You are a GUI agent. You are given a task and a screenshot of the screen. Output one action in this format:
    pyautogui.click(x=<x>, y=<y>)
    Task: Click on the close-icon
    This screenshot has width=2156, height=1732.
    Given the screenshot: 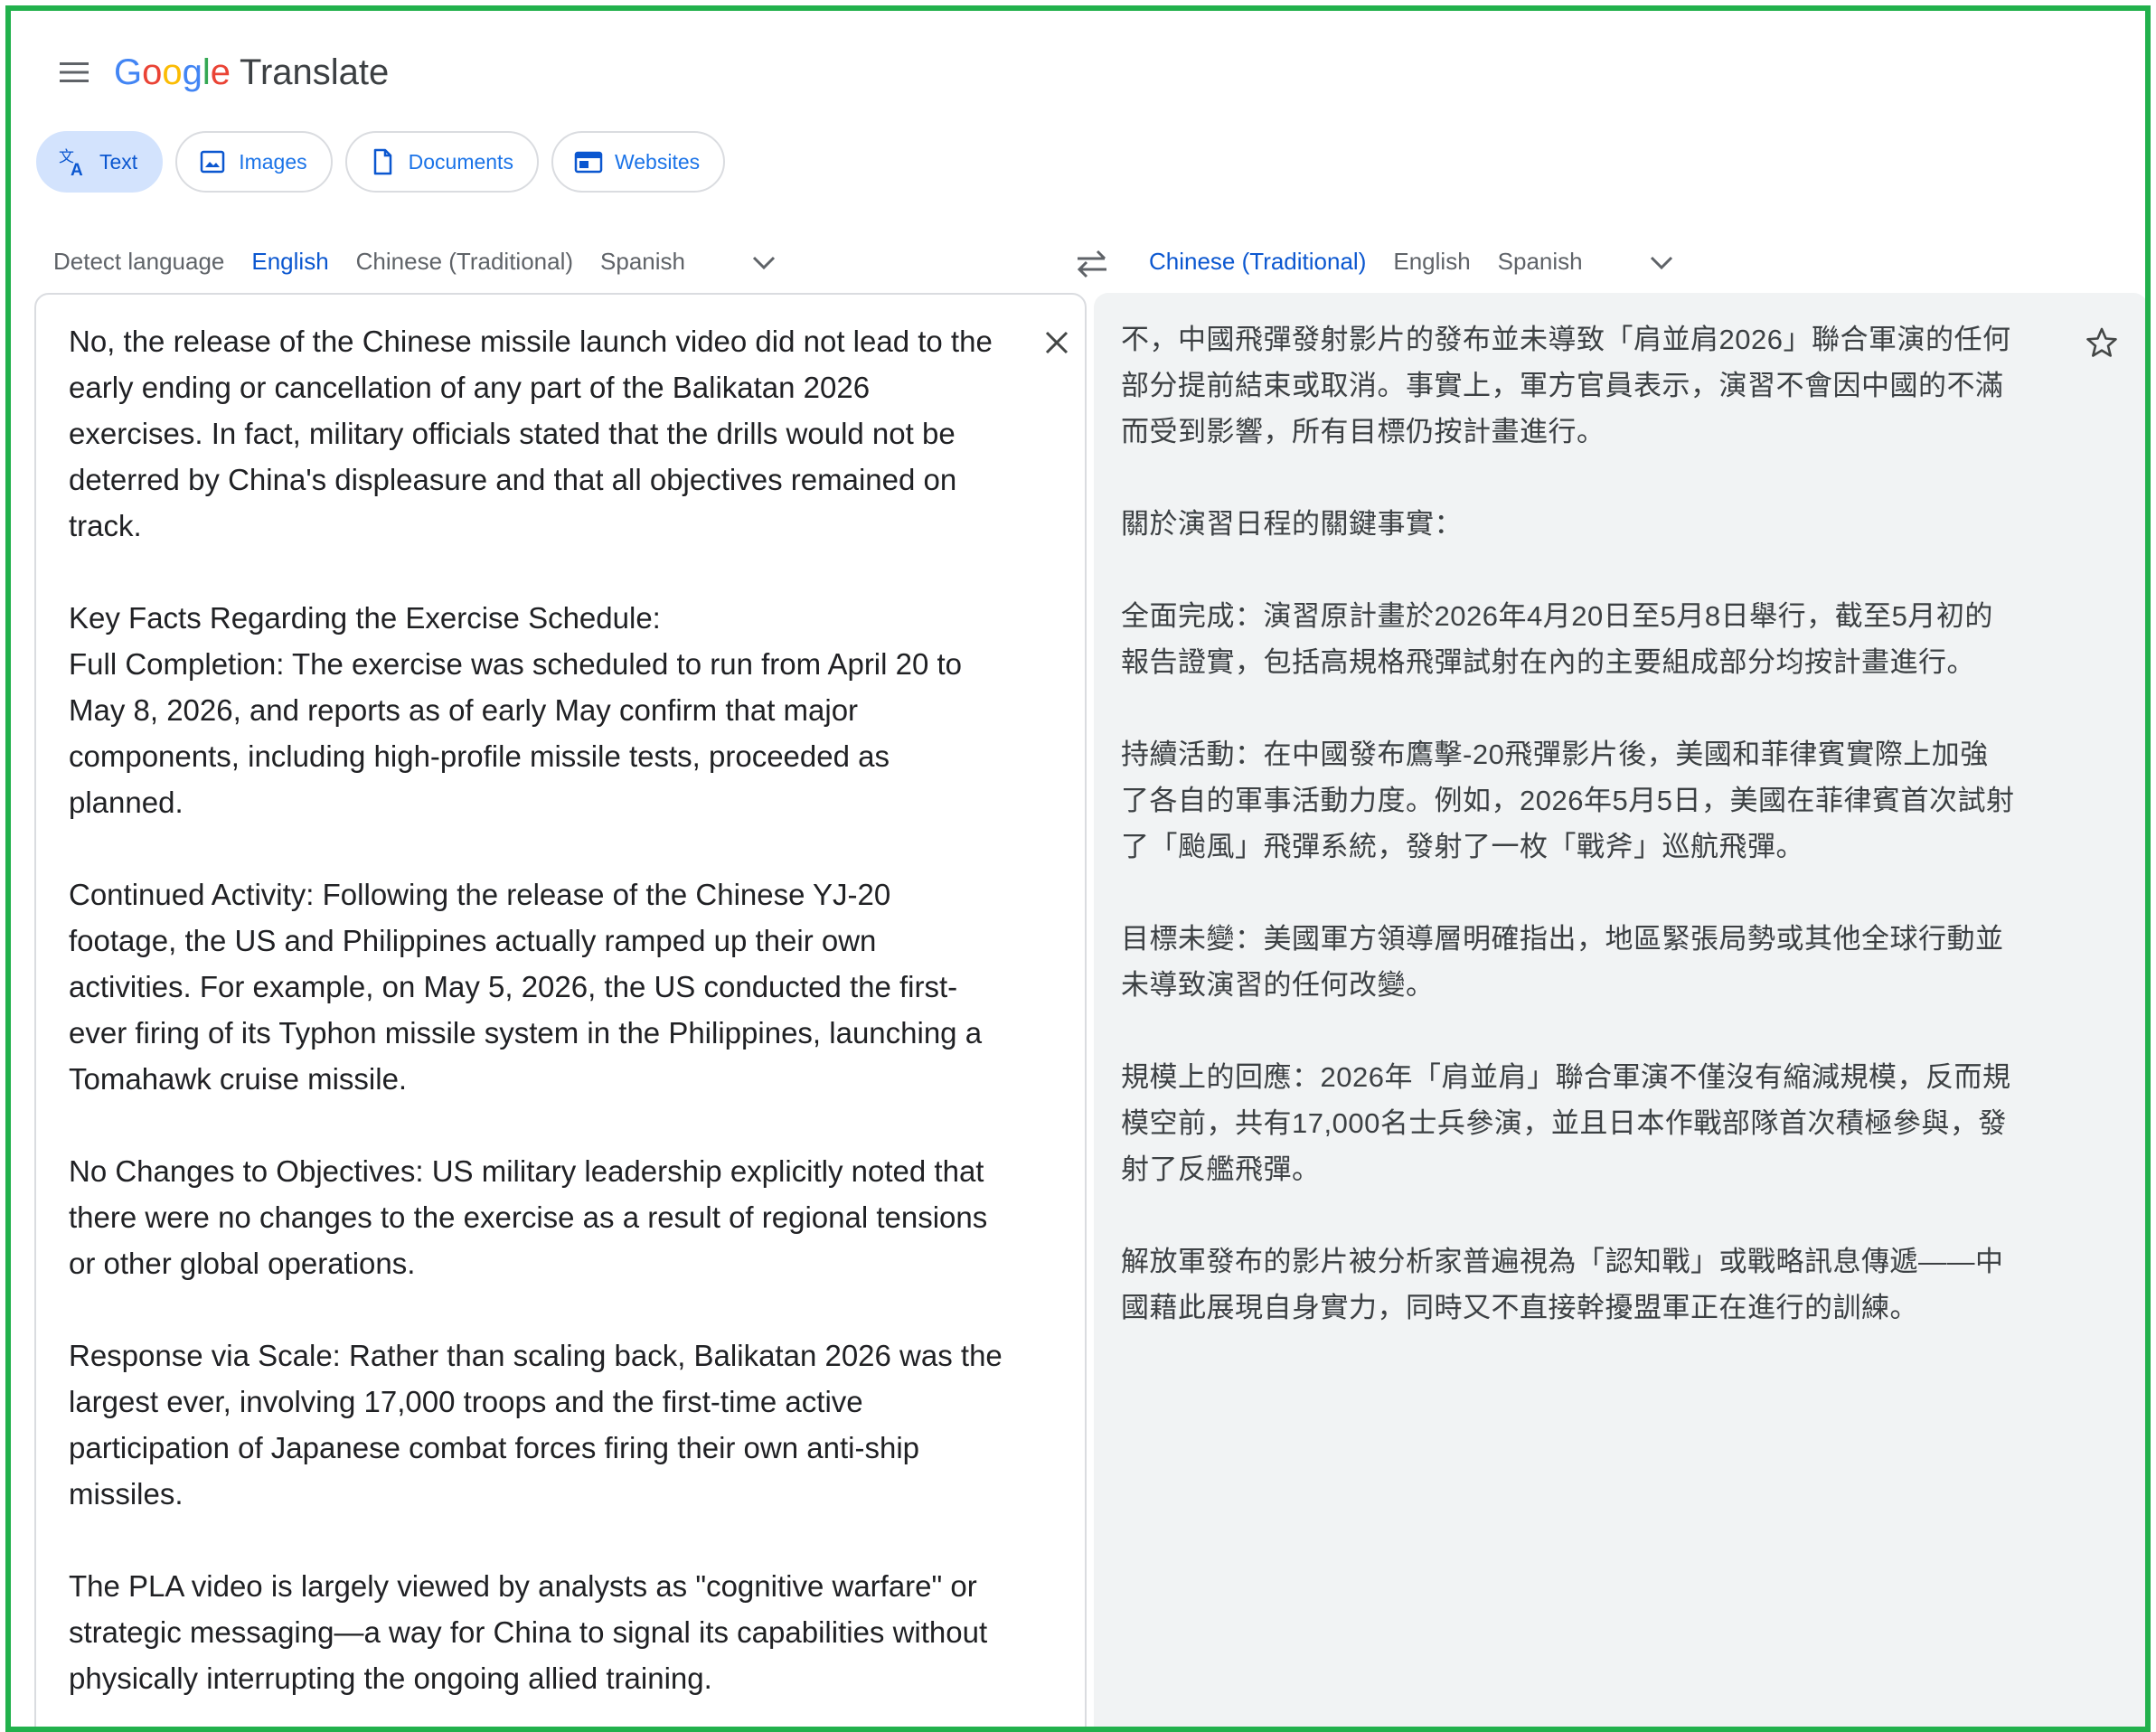 What is the action you would take?
    pyautogui.click(x=1057, y=343)
    